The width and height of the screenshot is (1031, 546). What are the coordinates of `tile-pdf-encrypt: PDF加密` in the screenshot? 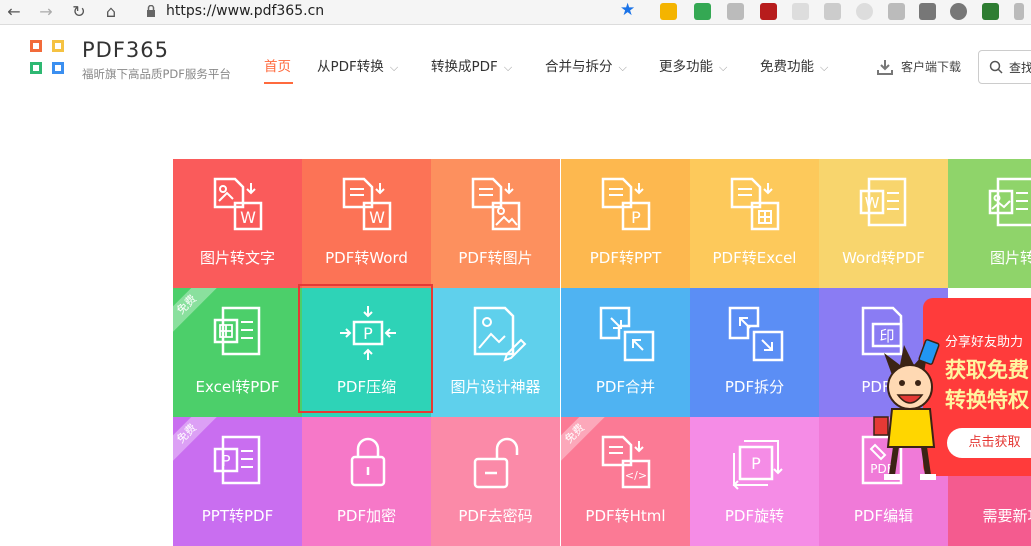 It's located at (366, 481).